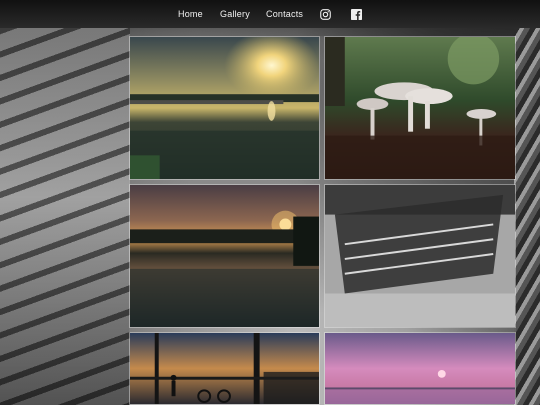 This screenshot has width=540, height=405. Describe the element at coordinates (284, 14) in the screenshot. I see `nav-contacts-link: Contacts` at that location.